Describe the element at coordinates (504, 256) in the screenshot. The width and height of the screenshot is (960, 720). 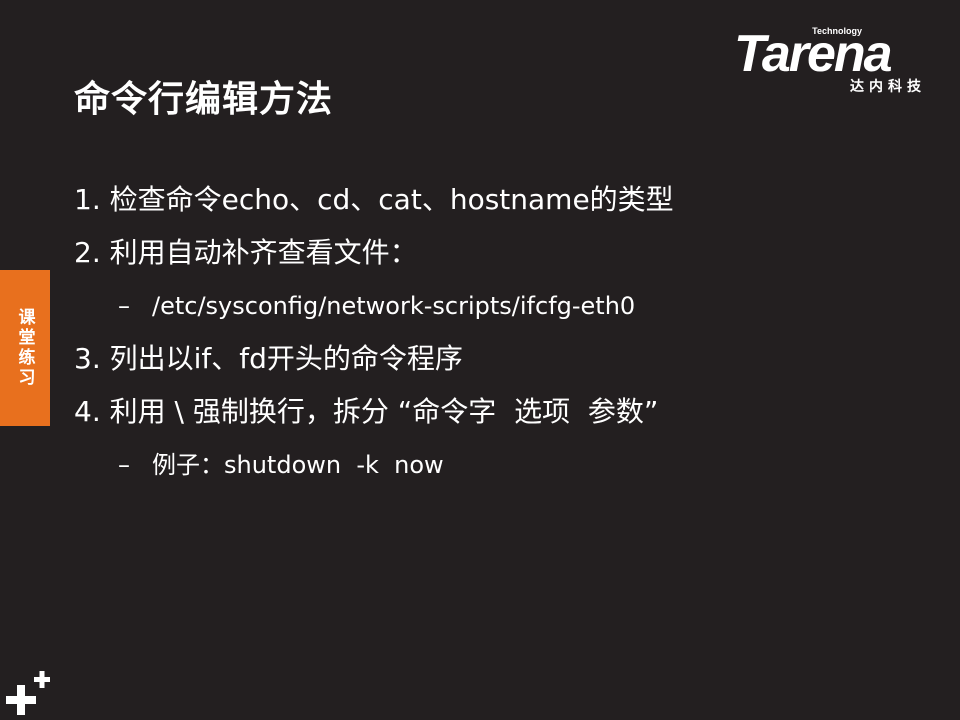
I see `list-item: 2. 利用自动补齐查看文件：` at that location.